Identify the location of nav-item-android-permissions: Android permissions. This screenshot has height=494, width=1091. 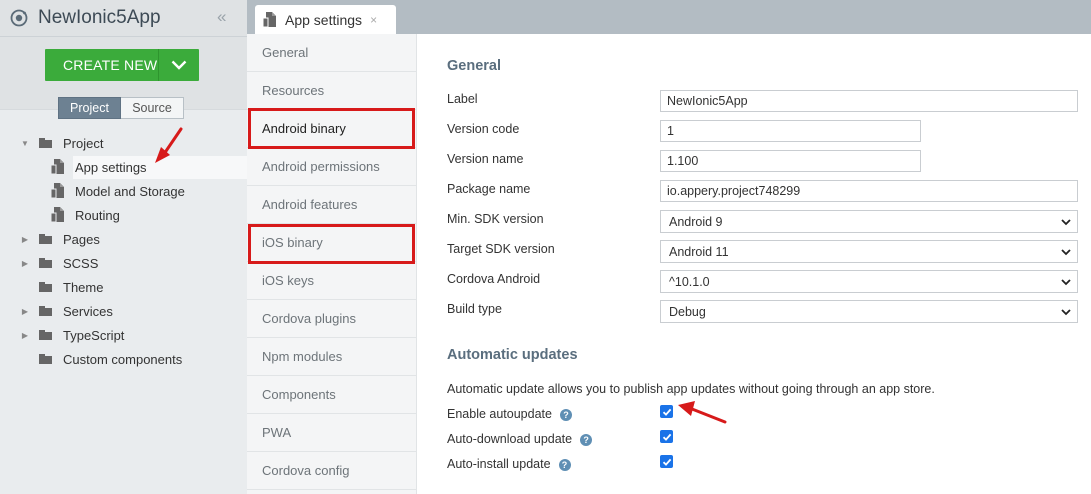
(332, 167).